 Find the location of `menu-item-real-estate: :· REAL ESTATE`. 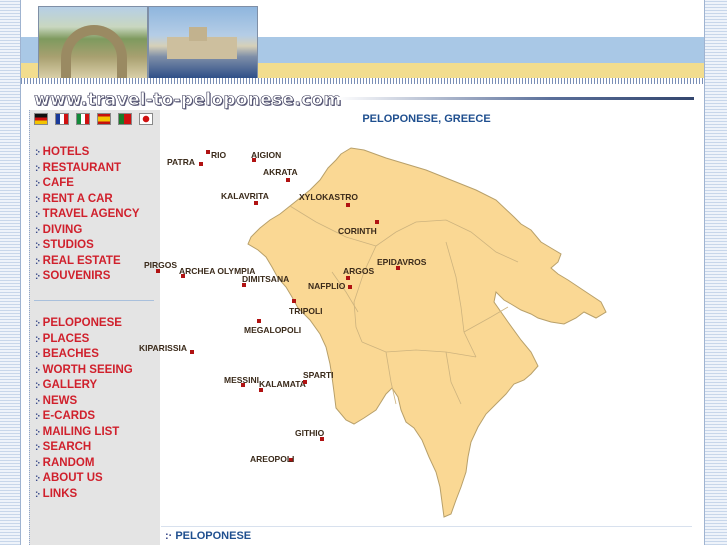

menu-item-real-estate: :· REAL ESTATE is located at coordinates (87, 262).